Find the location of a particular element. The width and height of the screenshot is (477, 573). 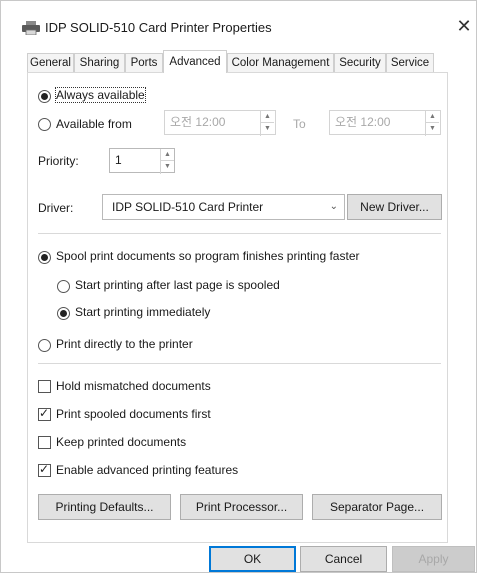

start-after-last-page-radio is located at coordinates (63, 286).